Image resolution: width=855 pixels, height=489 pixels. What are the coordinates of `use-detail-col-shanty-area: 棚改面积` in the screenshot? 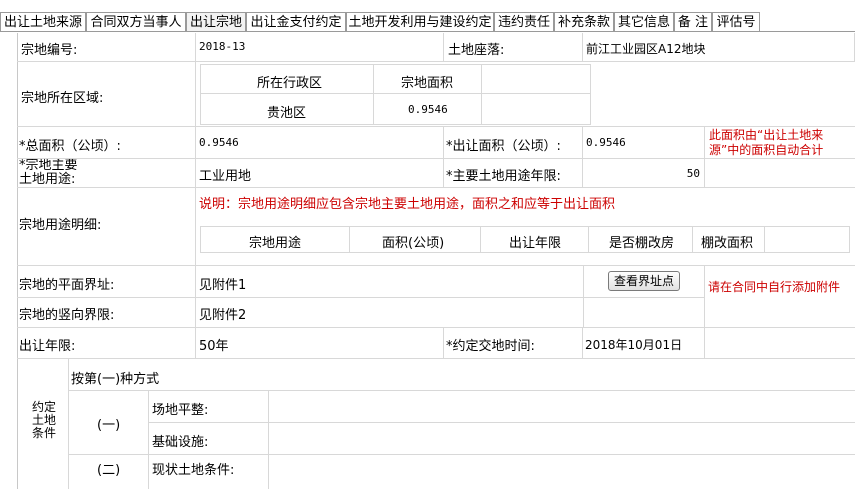 It's located at (729, 239).